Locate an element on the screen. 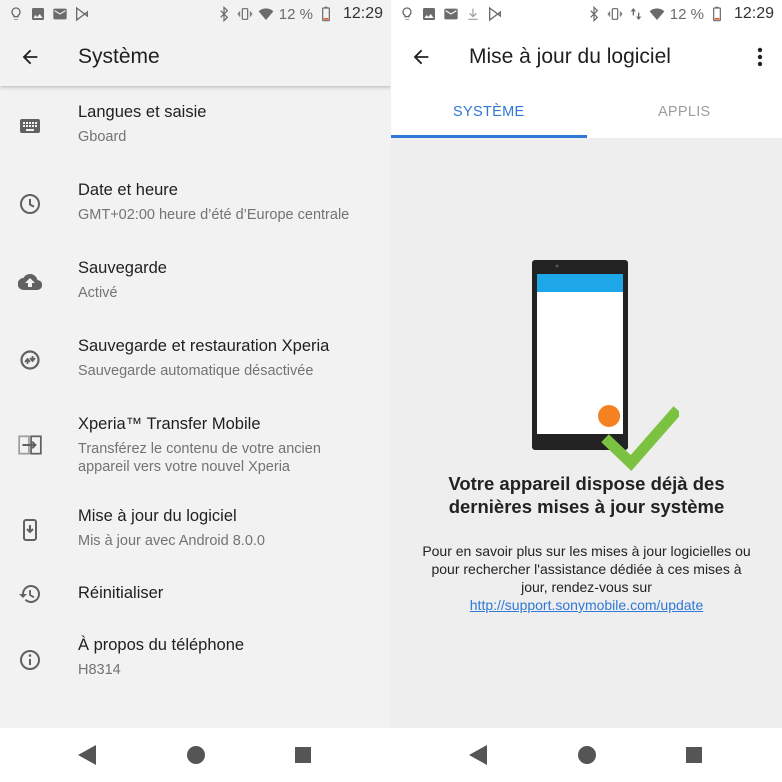  settings-item-subtitle: Sauvegarde automatique désactivée is located at coordinates (196, 371).